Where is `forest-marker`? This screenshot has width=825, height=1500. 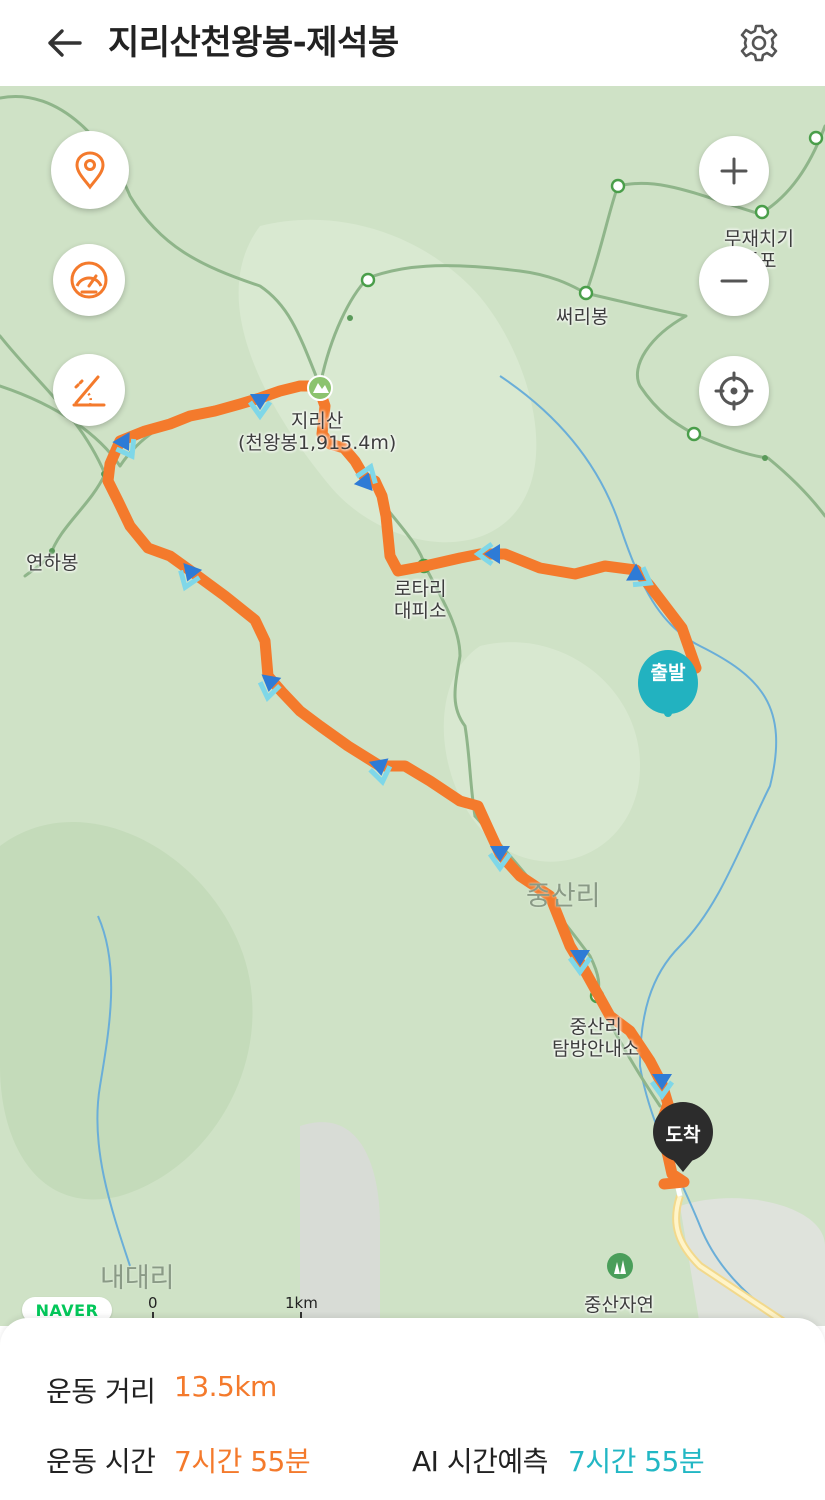
forest-marker is located at coordinates (620, 1266).